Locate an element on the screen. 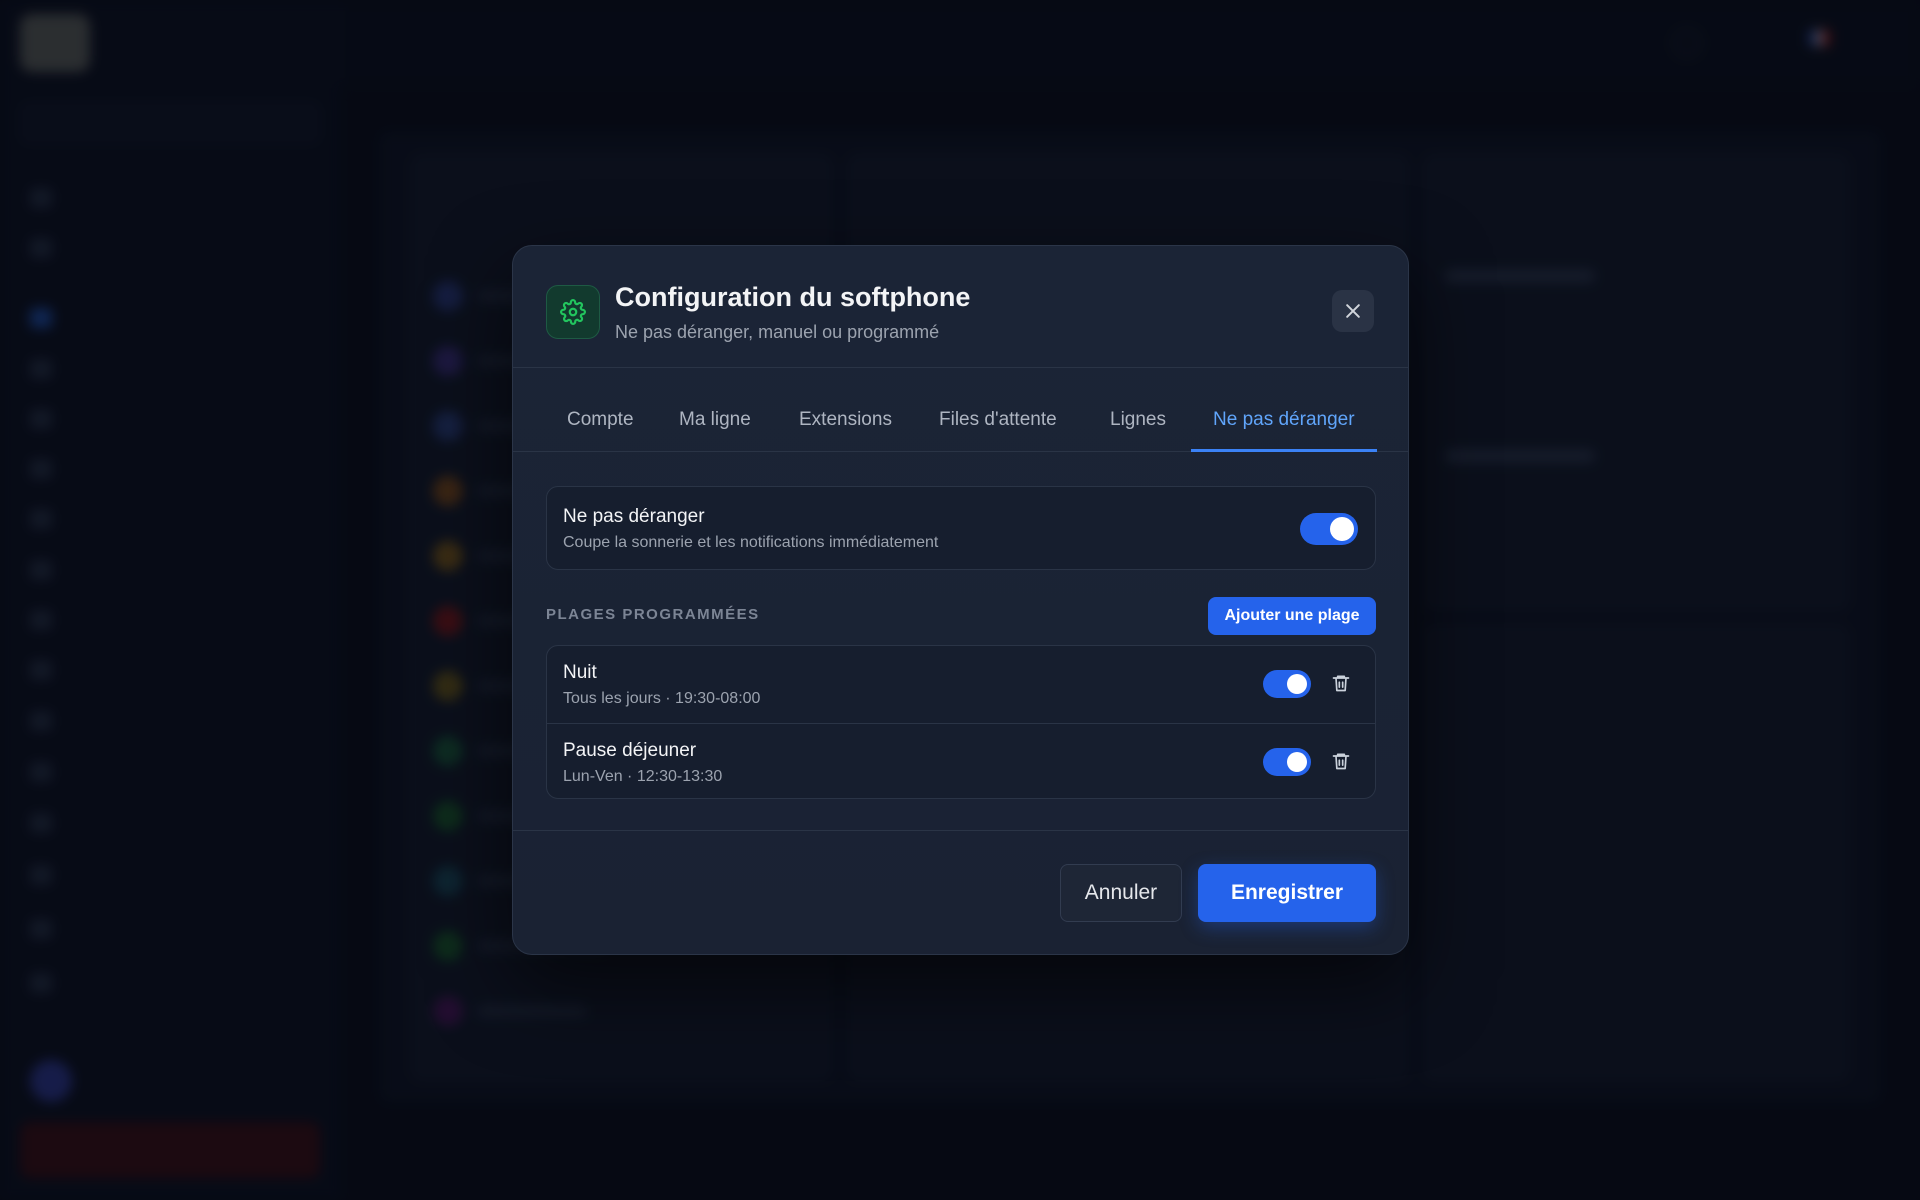  tab-lignes: Lignes is located at coordinates (1138, 410).